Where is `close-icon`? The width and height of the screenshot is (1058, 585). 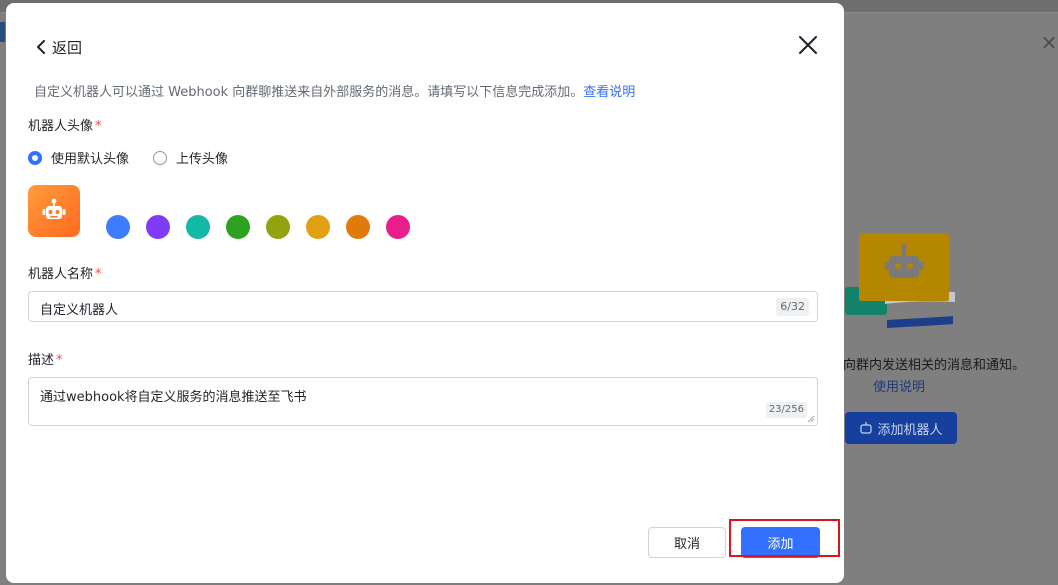
close-icon is located at coordinates (808, 45).